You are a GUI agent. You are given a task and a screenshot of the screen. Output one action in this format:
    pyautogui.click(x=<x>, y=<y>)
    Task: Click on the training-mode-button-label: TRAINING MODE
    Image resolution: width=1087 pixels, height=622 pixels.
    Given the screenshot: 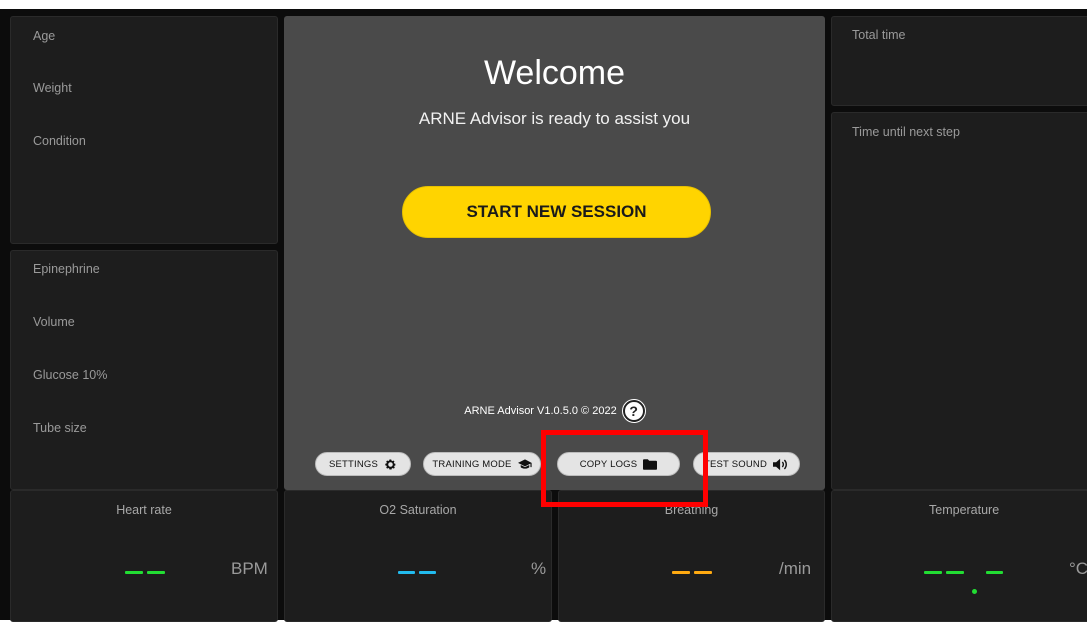 What is the action you would take?
    pyautogui.click(x=472, y=464)
    